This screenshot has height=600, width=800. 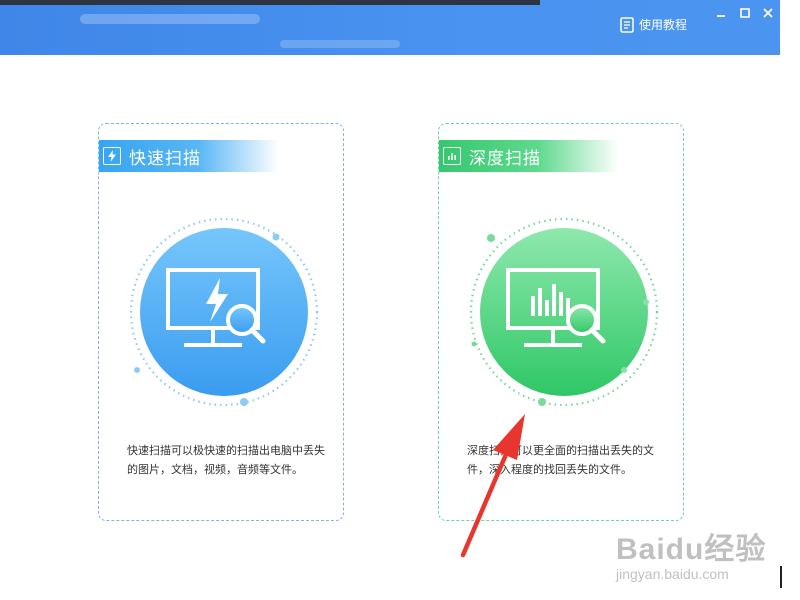 What do you see at coordinates (112, 156) in the screenshot?
I see `quick-scan-small-icon` at bounding box center [112, 156].